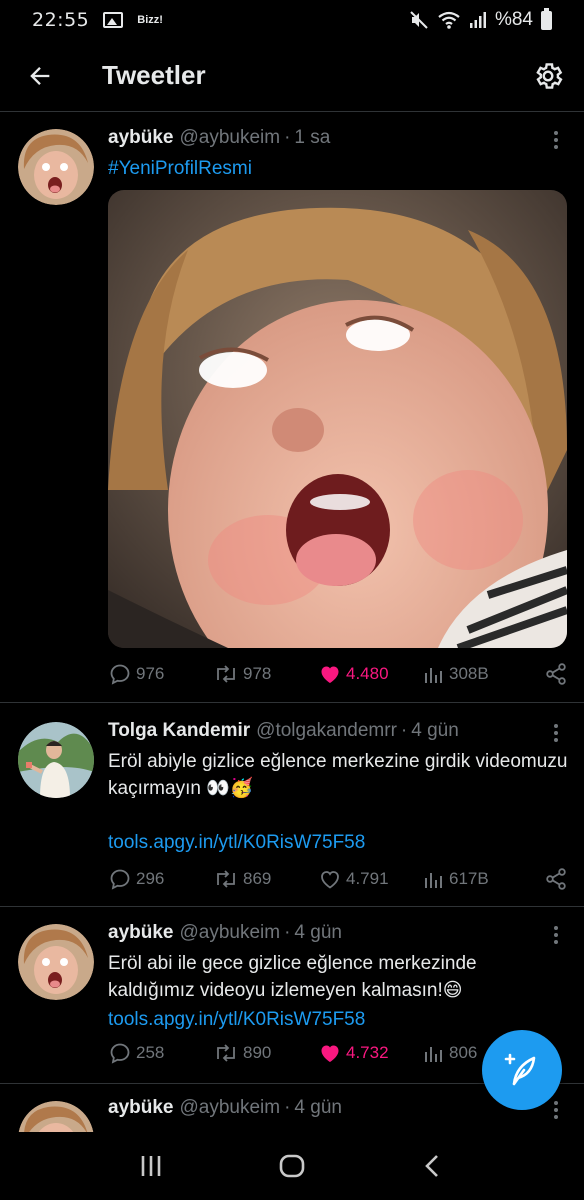  I want to click on views-count: 308B, so click(469, 673).